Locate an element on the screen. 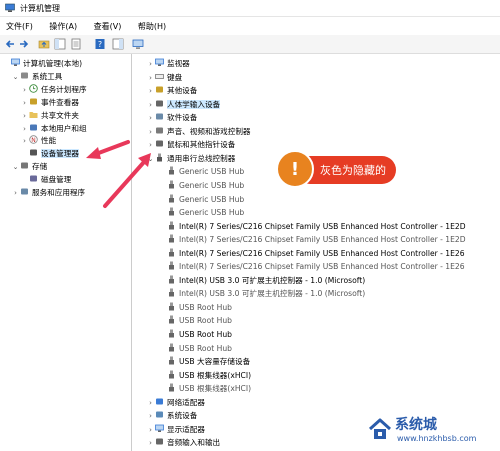  annotation-arrows is located at coordinates (118, 174).